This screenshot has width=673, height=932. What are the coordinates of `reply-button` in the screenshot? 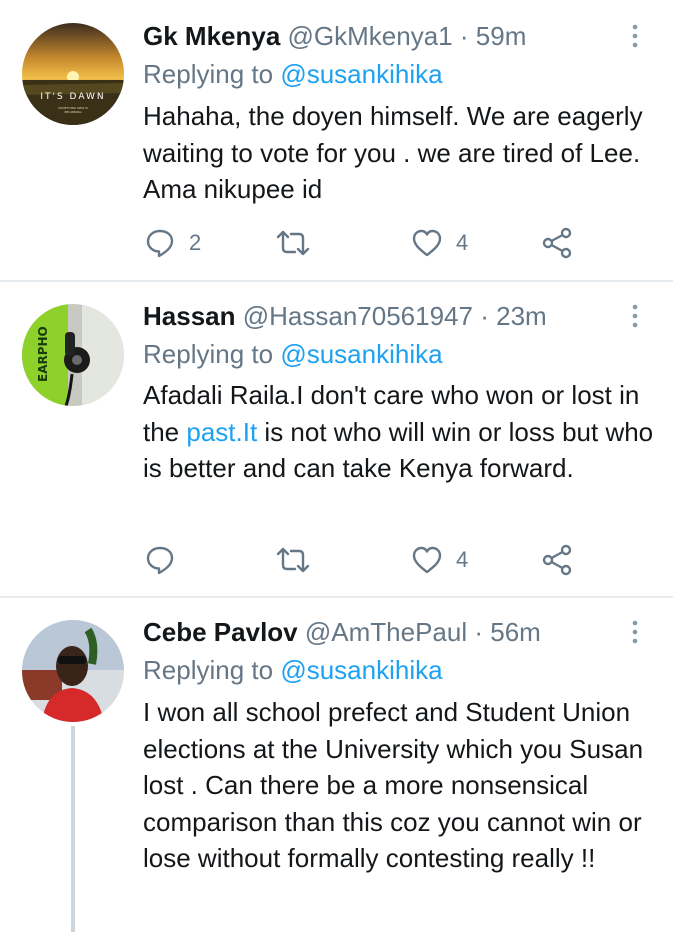 It's located at (167, 560).